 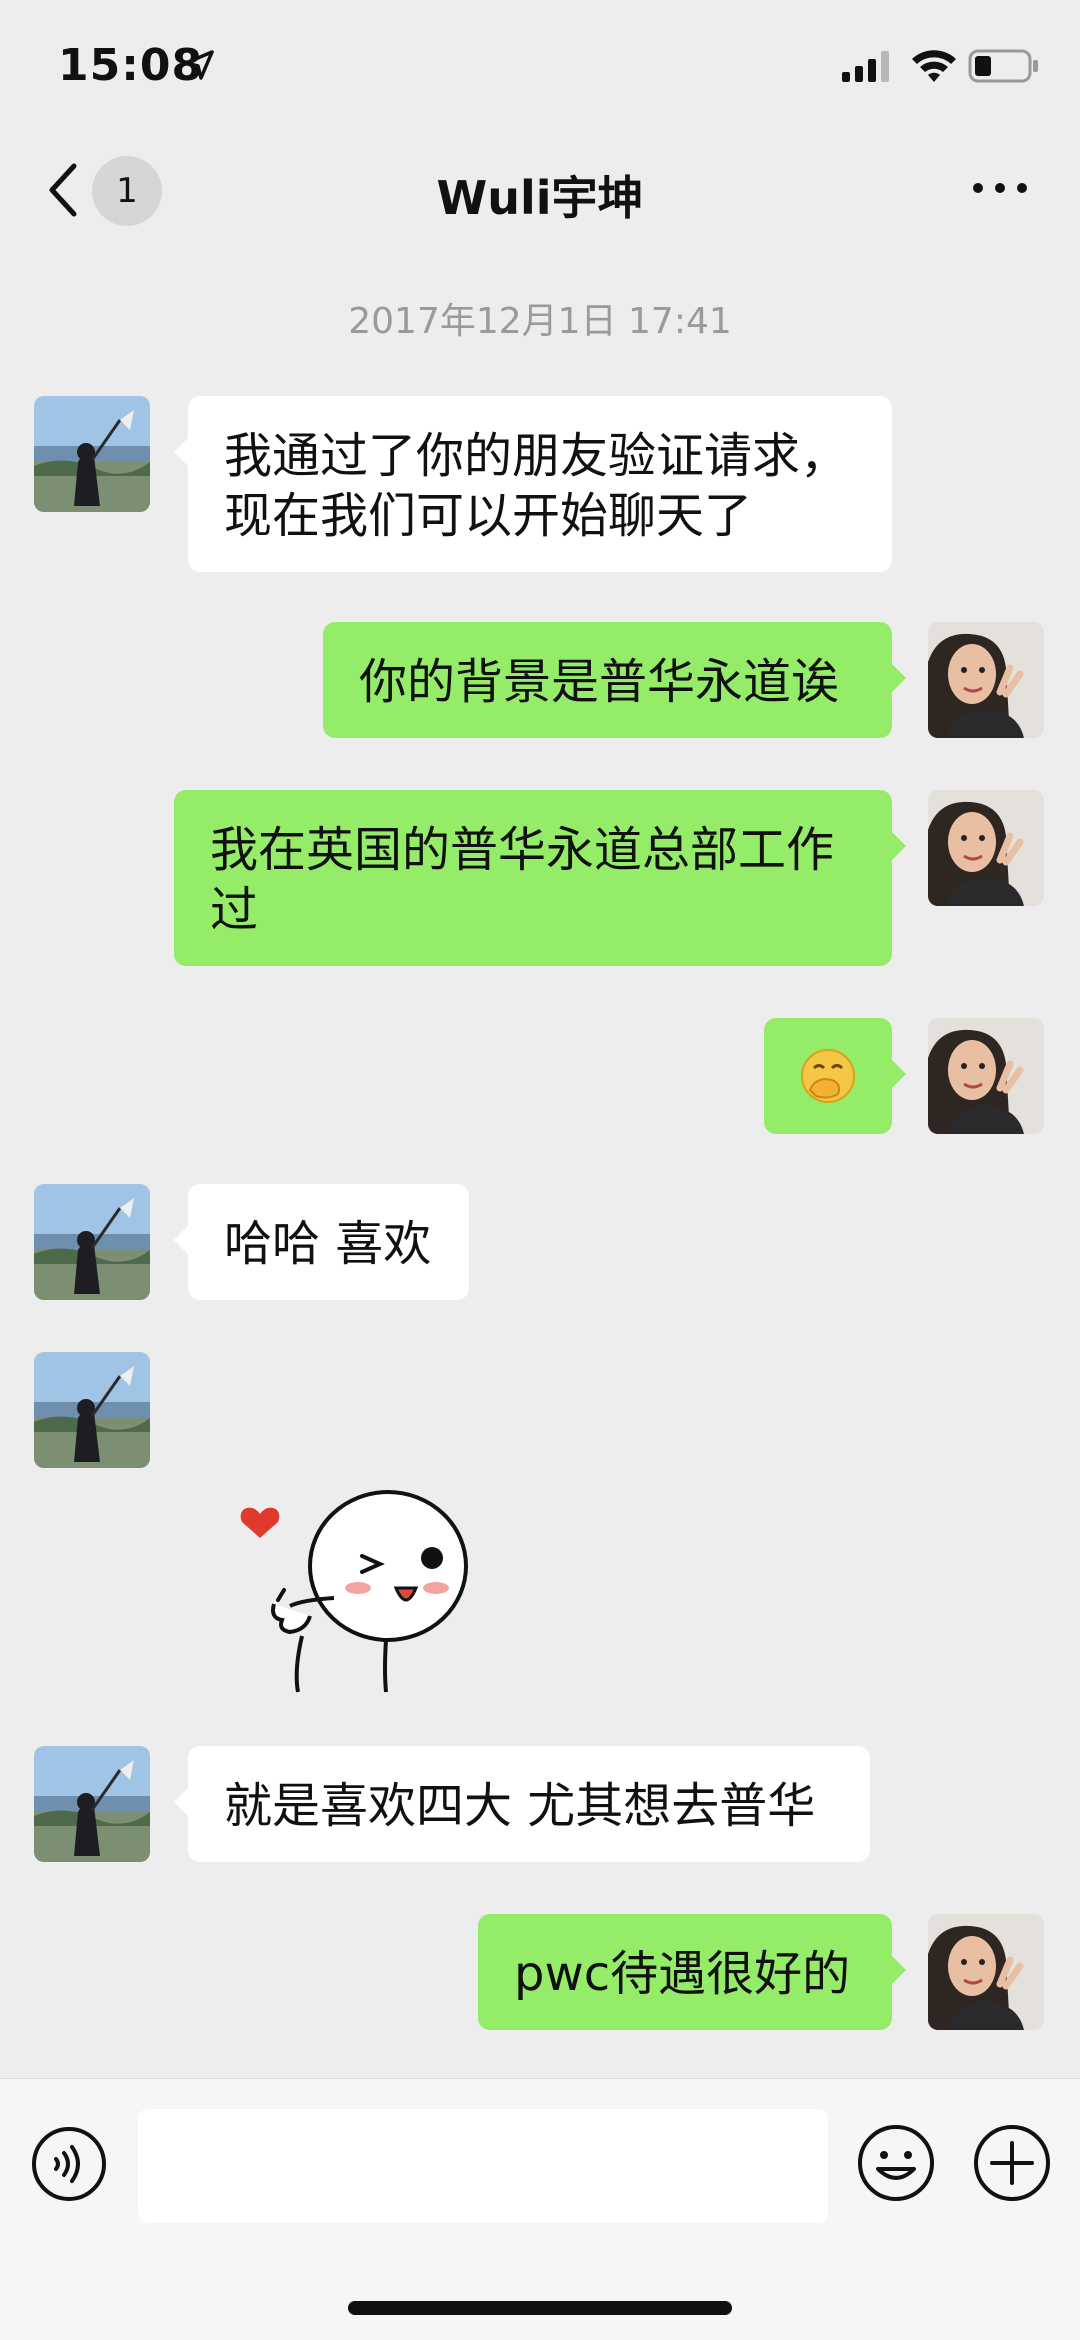 I want to click on message-bubble-outgoing: 你的背景是普华永道诶, so click(x=614, y=680).